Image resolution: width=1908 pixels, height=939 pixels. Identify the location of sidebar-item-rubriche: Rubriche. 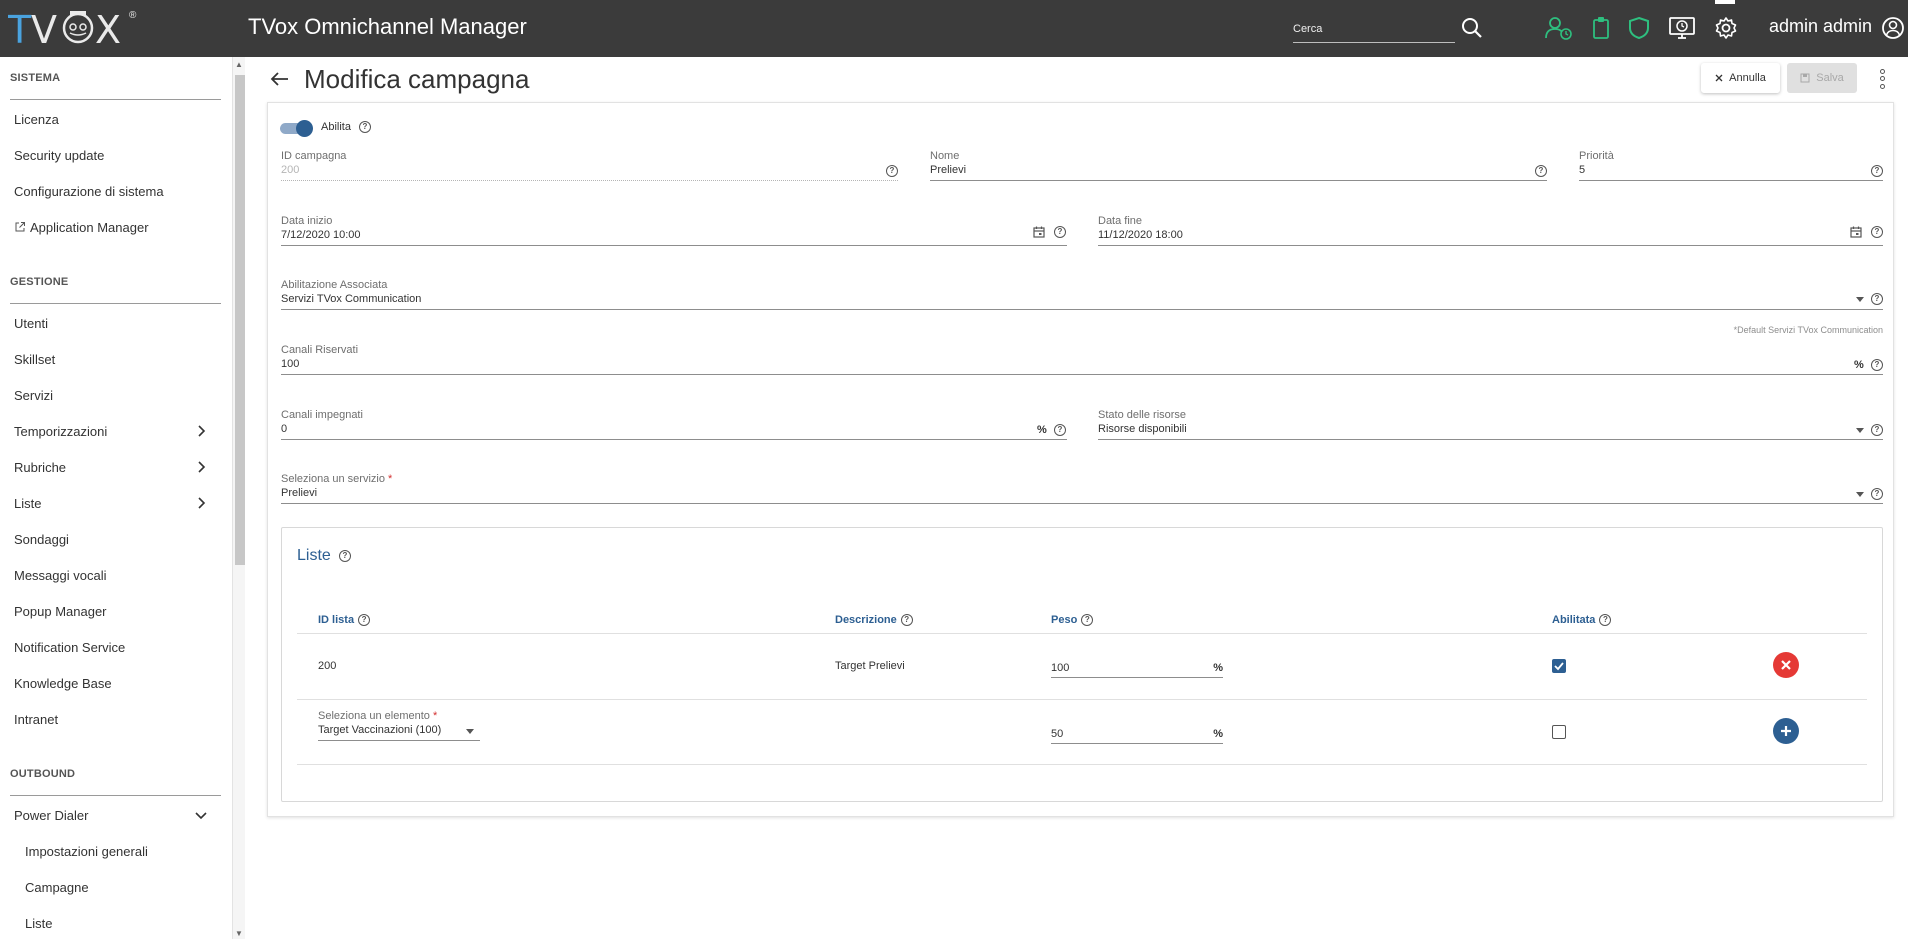
(110, 467).